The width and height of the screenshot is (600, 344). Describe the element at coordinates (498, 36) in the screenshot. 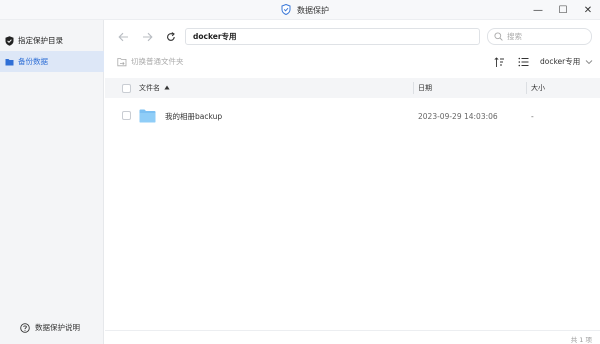

I see `search-icon` at that location.